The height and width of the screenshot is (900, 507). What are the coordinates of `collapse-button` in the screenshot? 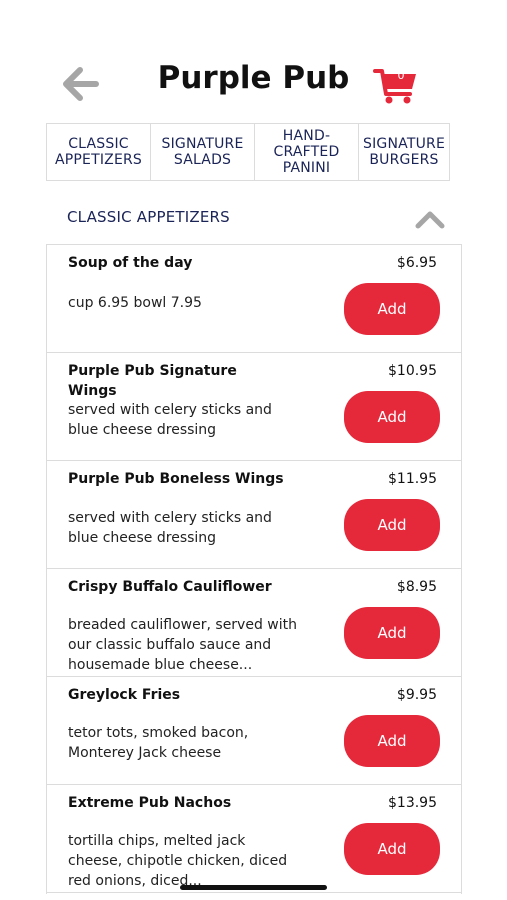 It's located at (430, 219).